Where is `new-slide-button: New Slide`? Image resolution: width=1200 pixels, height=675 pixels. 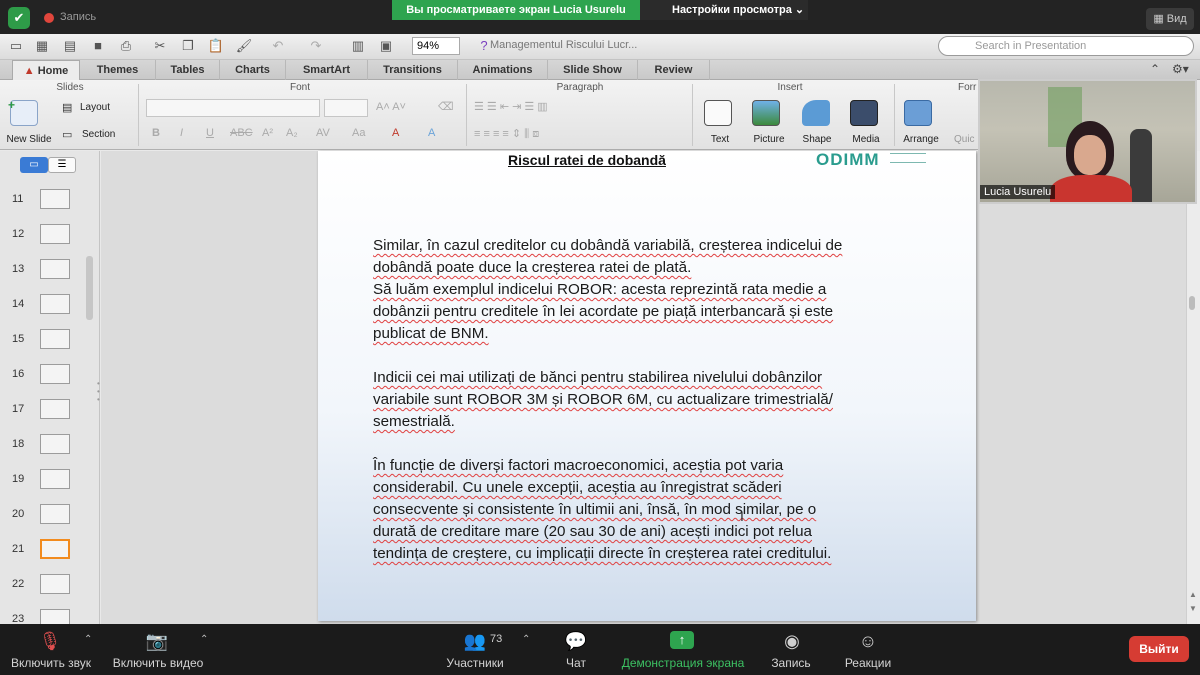 new-slide-button: New Slide is located at coordinates (29, 139).